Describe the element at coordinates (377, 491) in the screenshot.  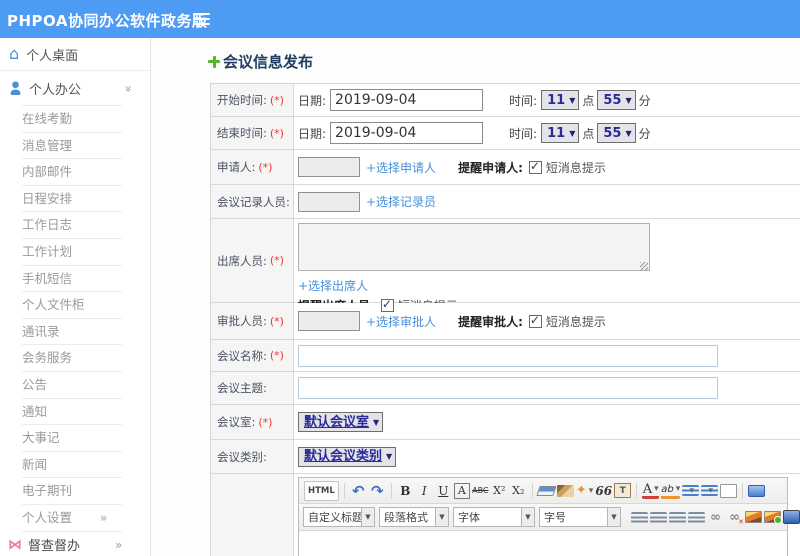
I see `redo-icon: ↷` at that location.